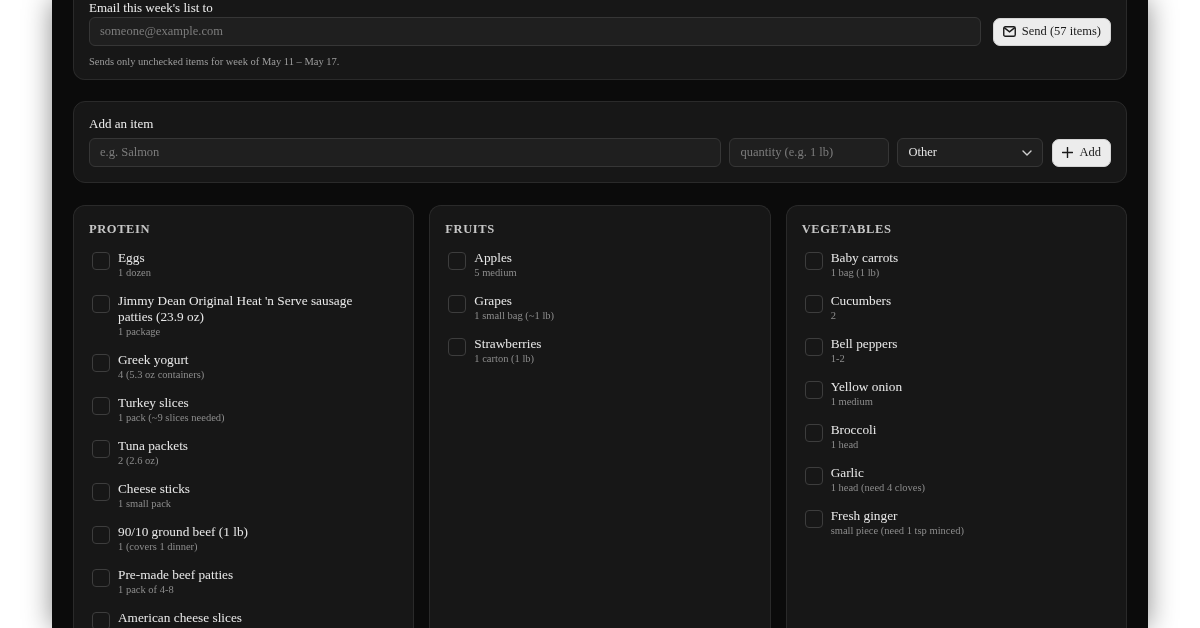  Describe the element at coordinates (120, 229) in the screenshot. I see `category-title: PROTEIN` at that location.